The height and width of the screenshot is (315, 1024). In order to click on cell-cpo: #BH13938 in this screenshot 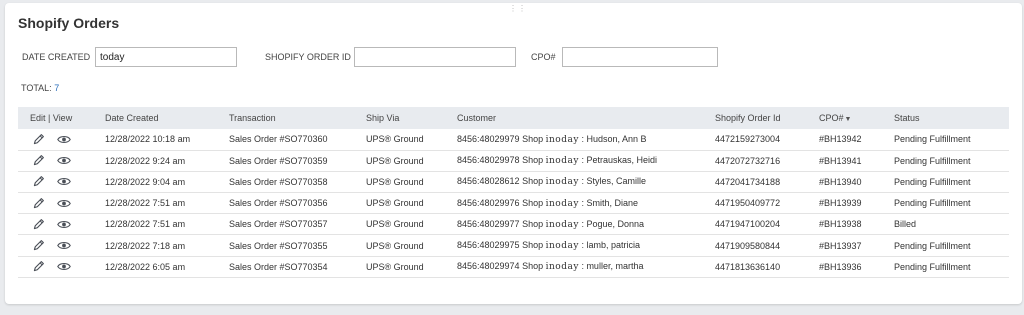, I will do `click(840, 224)`.